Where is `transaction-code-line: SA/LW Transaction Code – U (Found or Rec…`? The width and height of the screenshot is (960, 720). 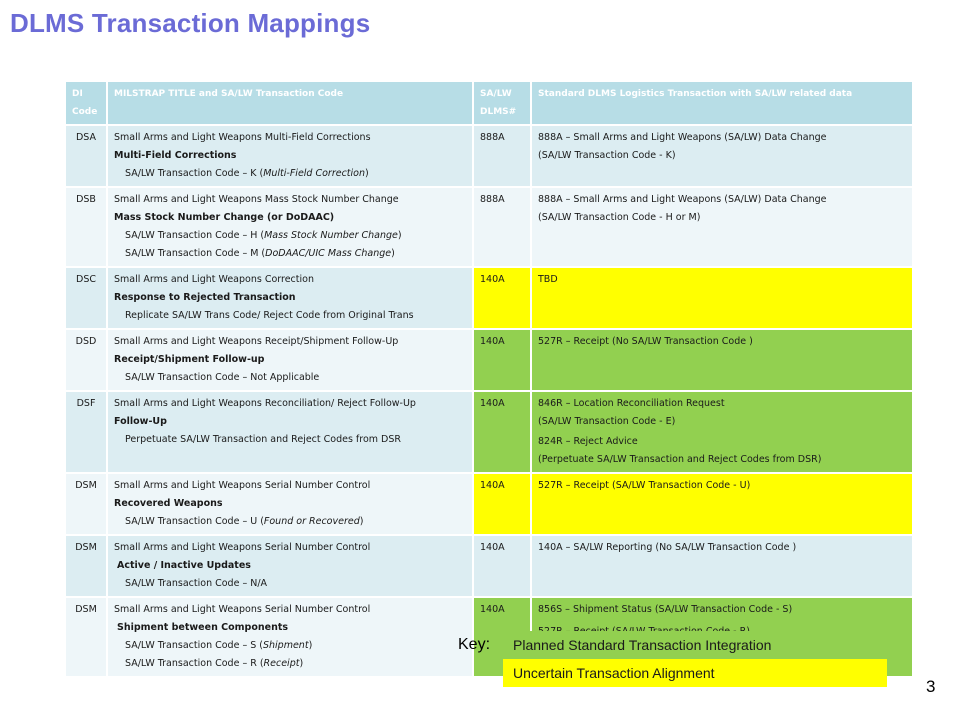
transaction-code-line: SA/LW Transaction Code – U (Found or Rec… is located at coordinates (290, 522).